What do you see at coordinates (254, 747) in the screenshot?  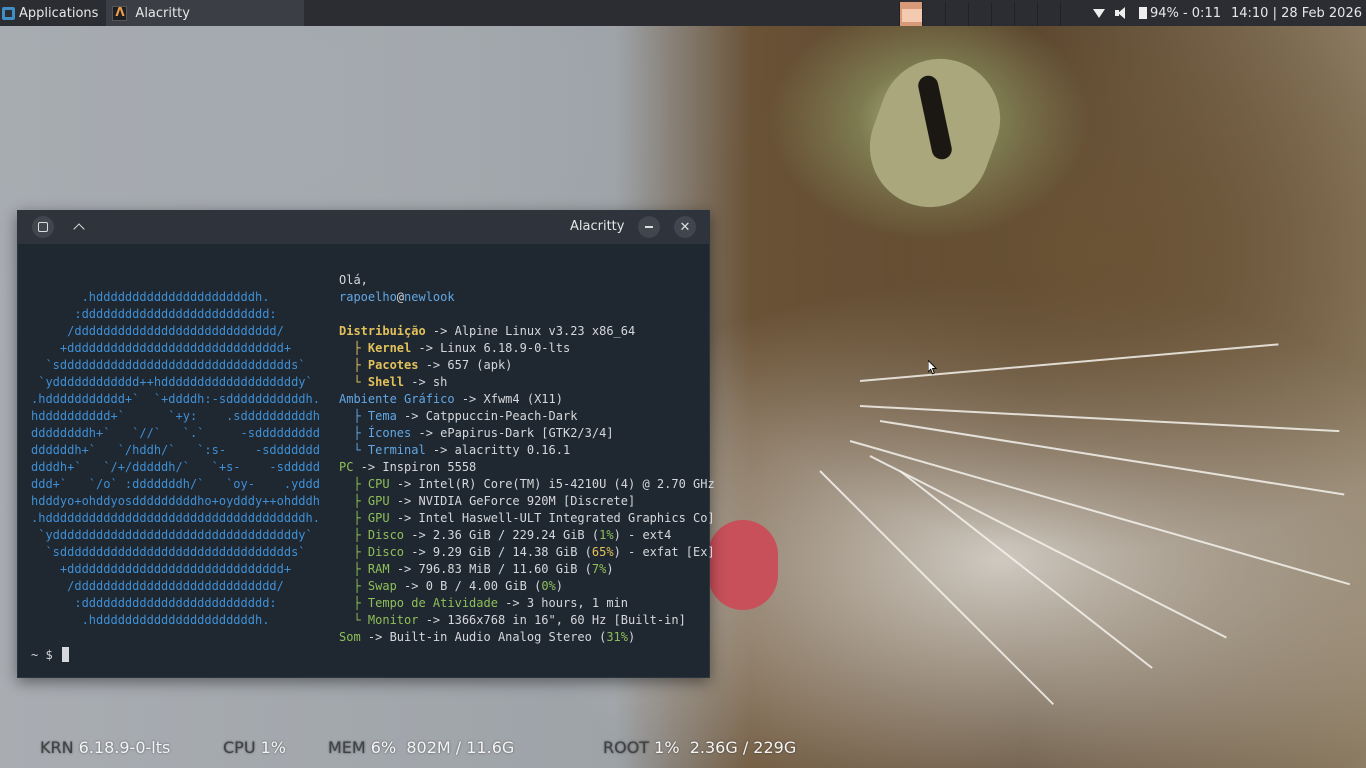 I see `conky-cpu: CPU 1%` at bounding box center [254, 747].